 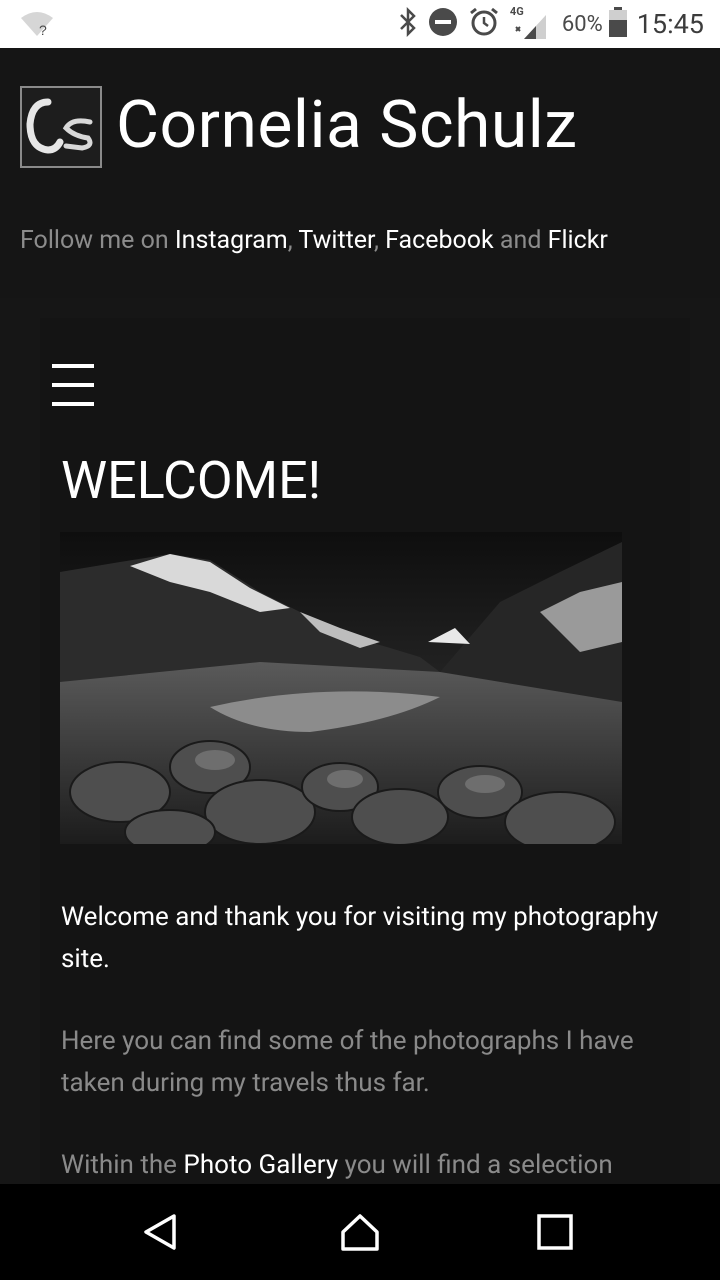 I want to click on clock-time: 15:45, so click(x=670, y=24).